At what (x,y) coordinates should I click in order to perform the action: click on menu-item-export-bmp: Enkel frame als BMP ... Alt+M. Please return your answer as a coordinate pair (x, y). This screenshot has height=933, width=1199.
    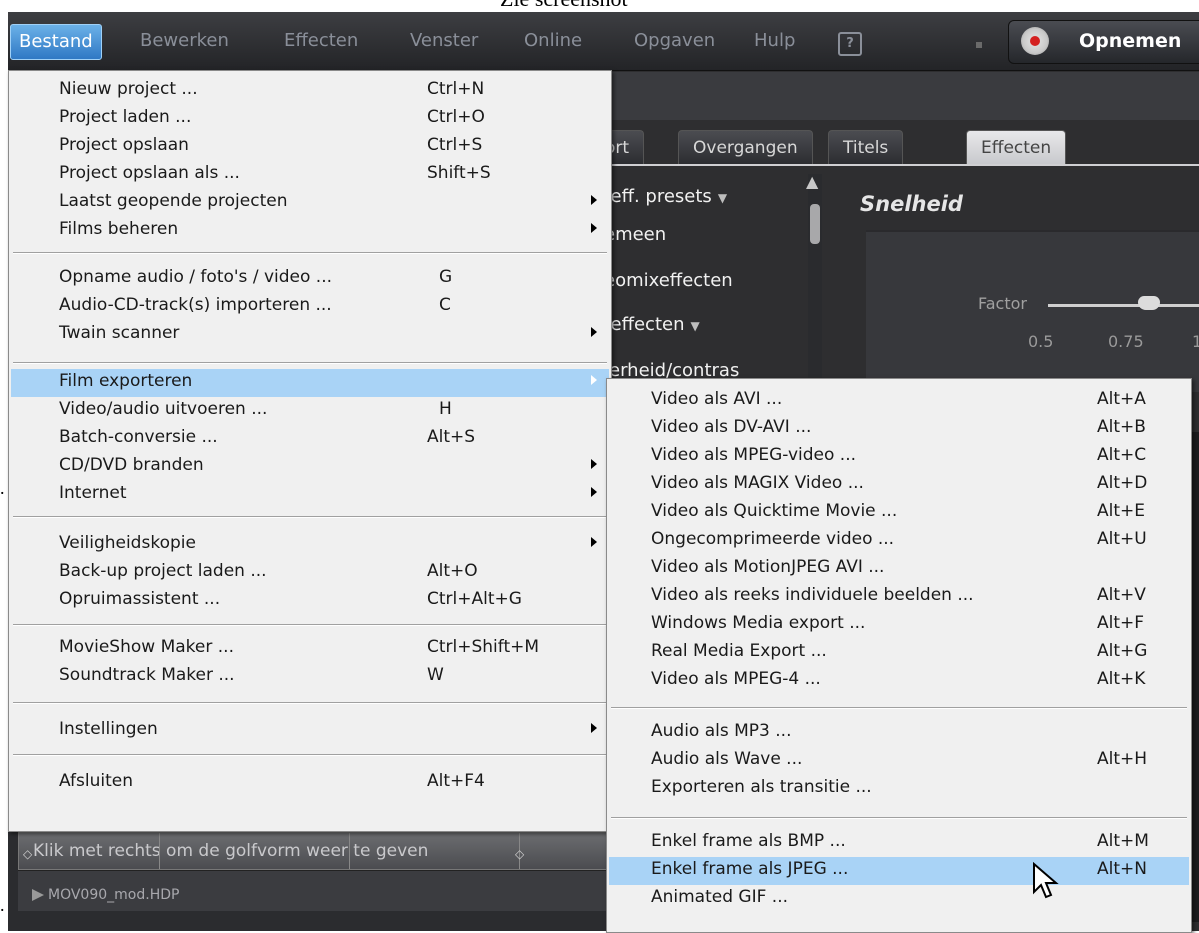
    Looking at the image, I should click on (899, 843).